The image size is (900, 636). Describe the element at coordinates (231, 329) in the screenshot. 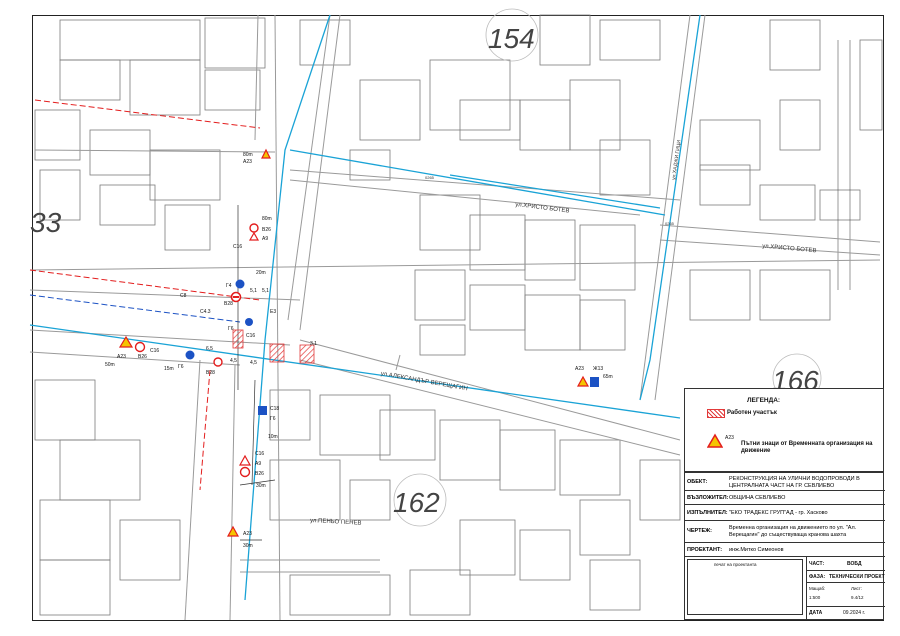

I see `label-g6: Г6` at that location.